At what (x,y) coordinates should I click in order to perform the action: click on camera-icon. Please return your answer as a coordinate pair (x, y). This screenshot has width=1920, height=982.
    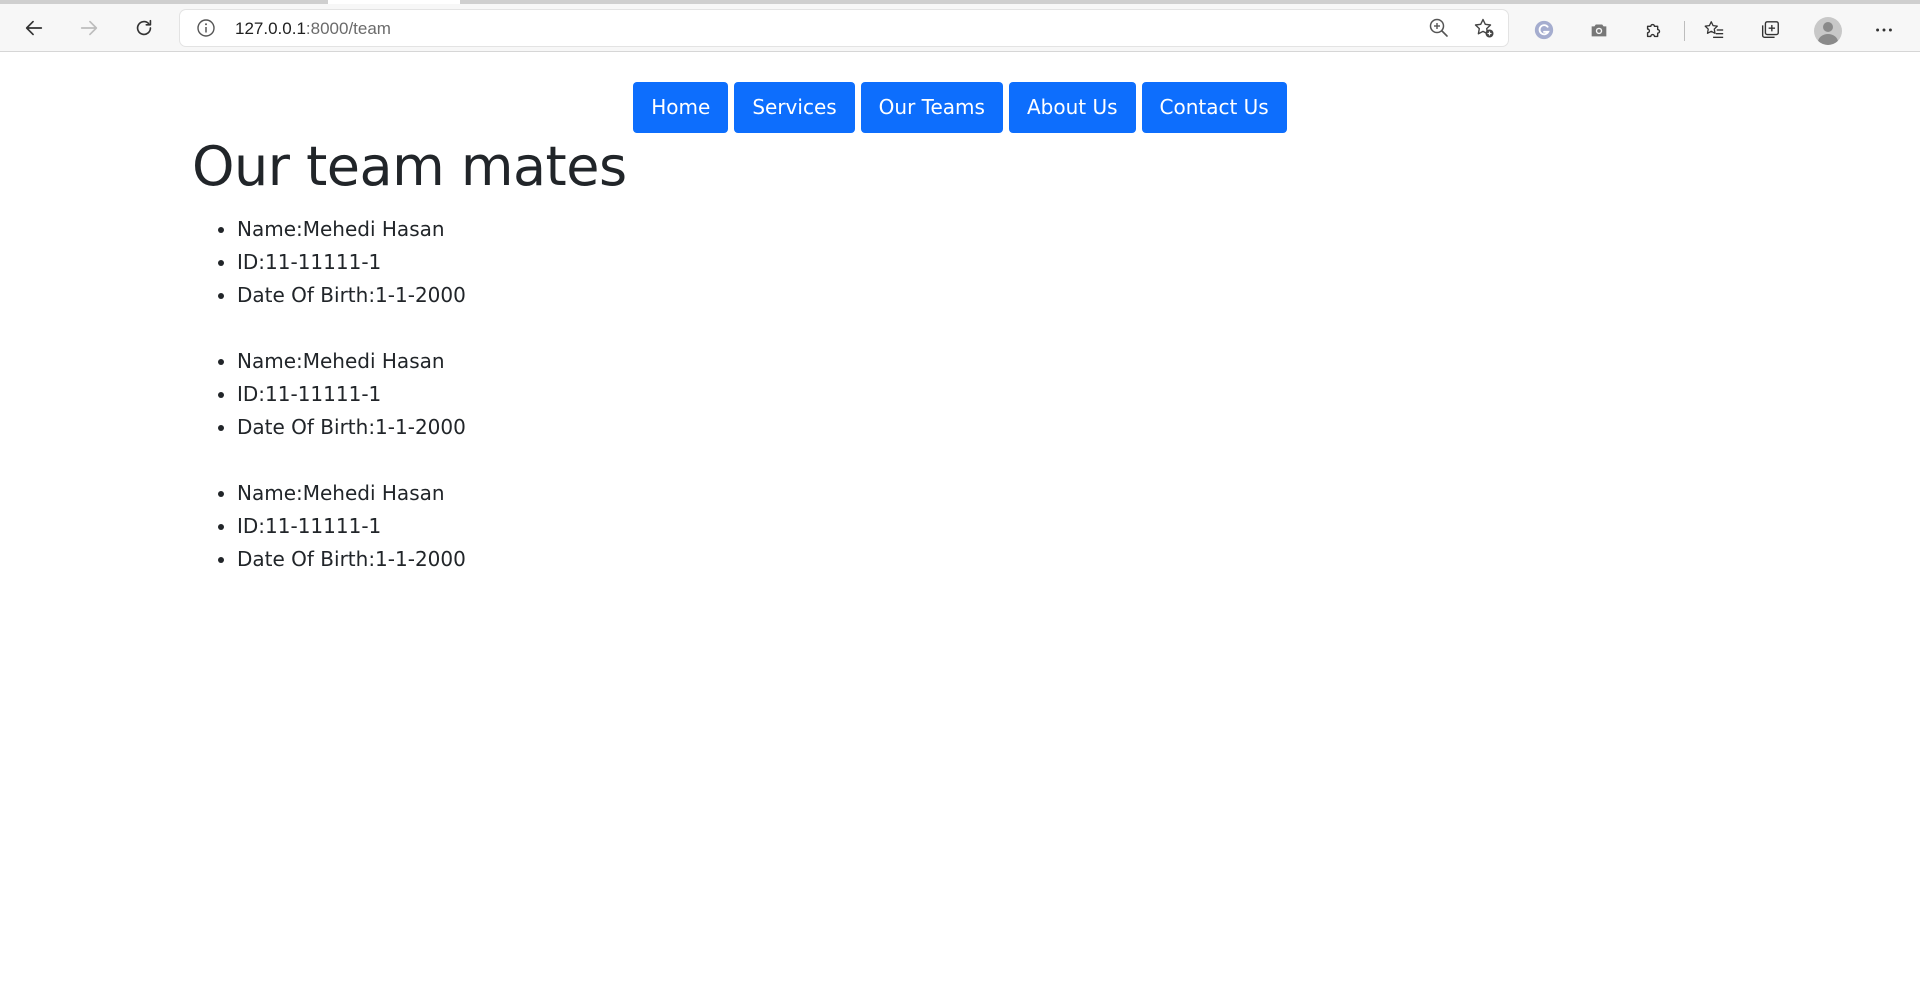
    Looking at the image, I should click on (1599, 30).